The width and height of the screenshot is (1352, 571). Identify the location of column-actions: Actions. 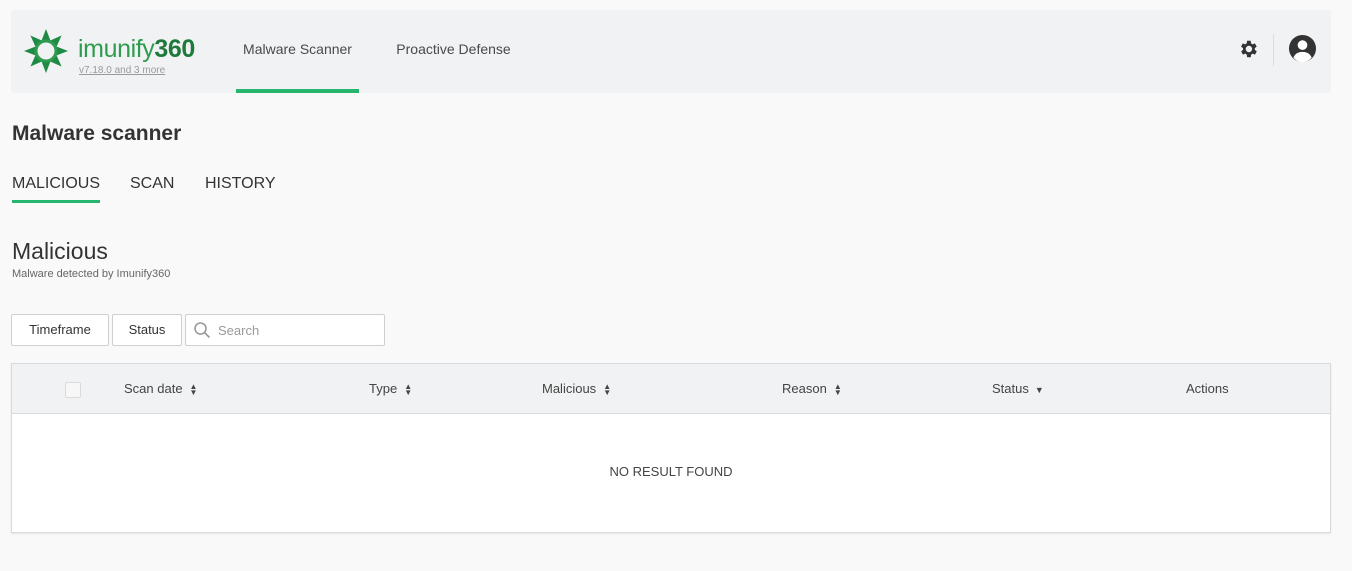
(1207, 389).